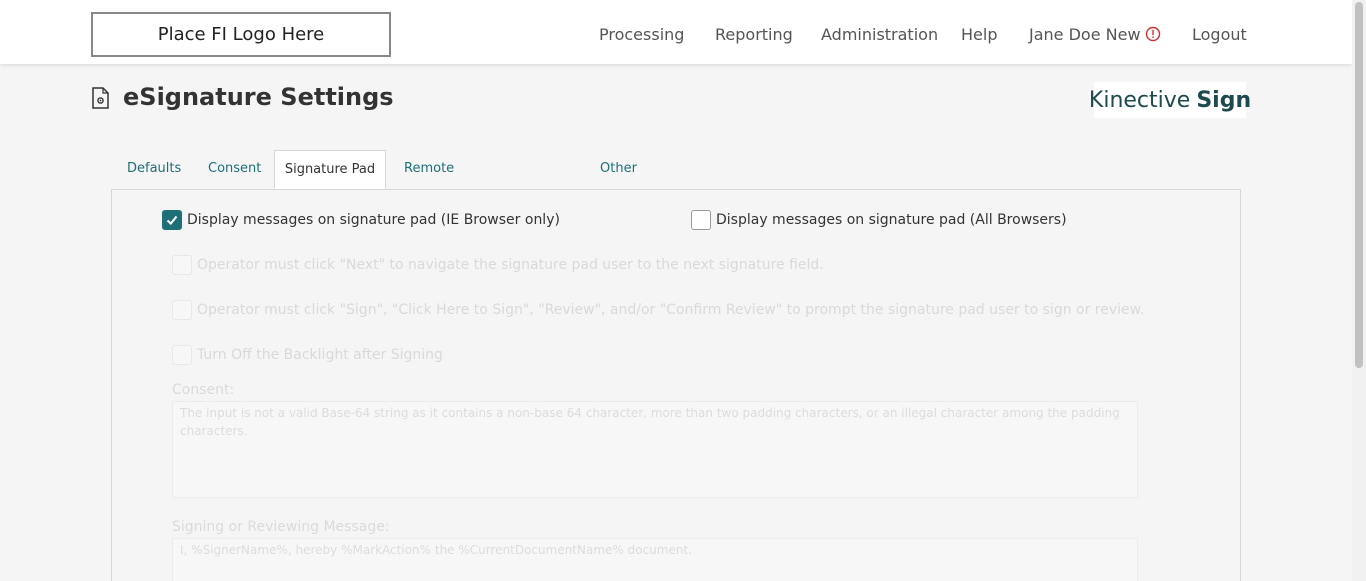 The width and height of the screenshot is (1366, 581). What do you see at coordinates (979, 34) in the screenshot?
I see `nav-help: Help` at bounding box center [979, 34].